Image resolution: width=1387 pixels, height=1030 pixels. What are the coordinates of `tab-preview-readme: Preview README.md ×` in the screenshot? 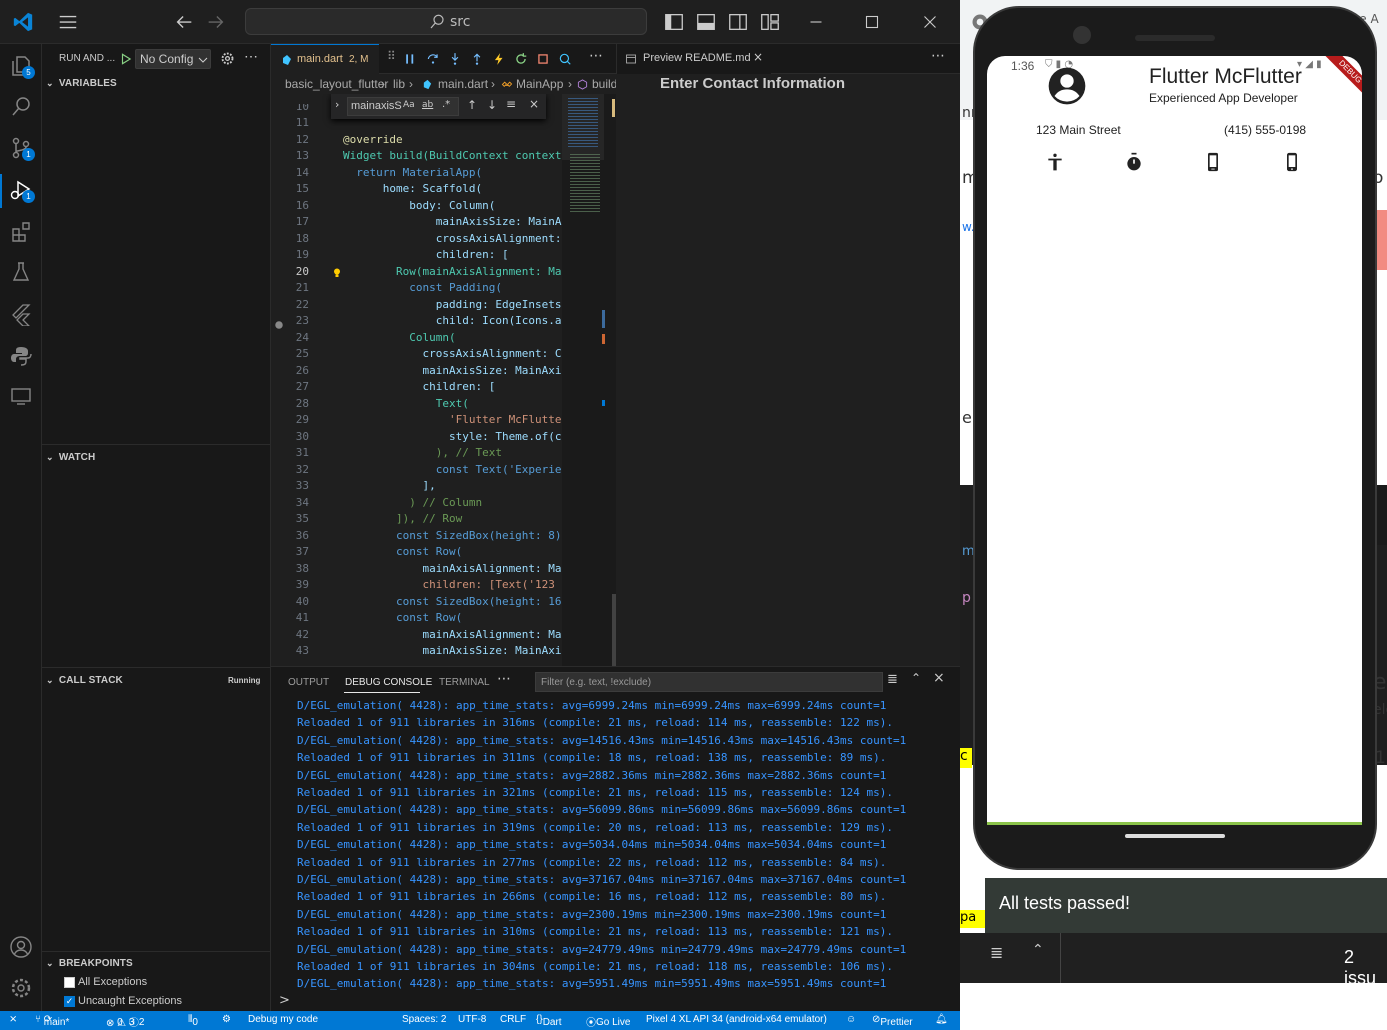 It's located at (693, 59).